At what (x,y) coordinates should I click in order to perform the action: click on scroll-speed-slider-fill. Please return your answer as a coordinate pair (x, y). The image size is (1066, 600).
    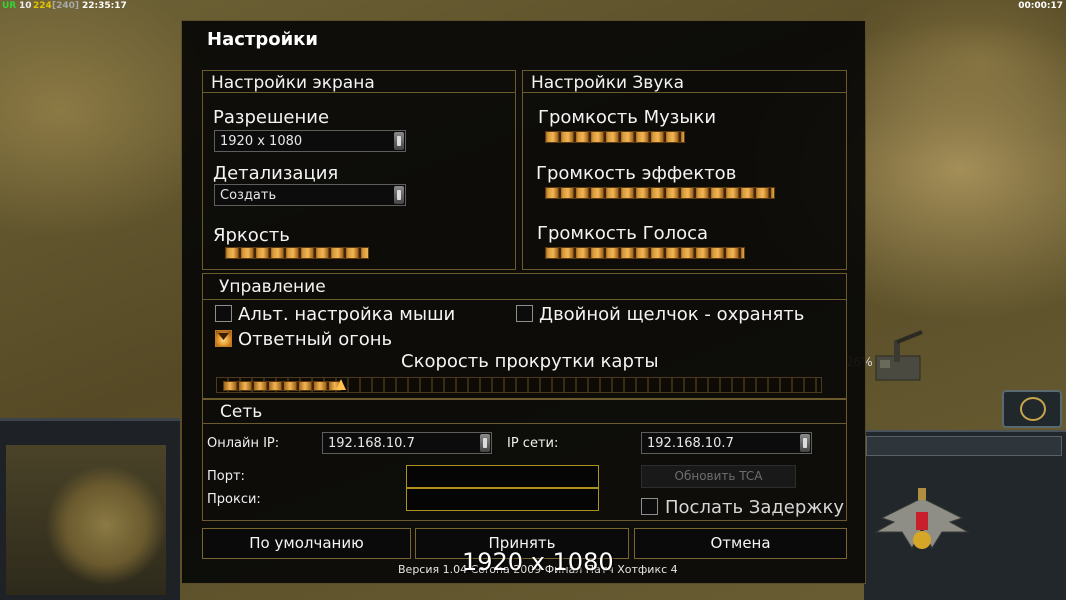
    Looking at the image, I should click on (282, 386).